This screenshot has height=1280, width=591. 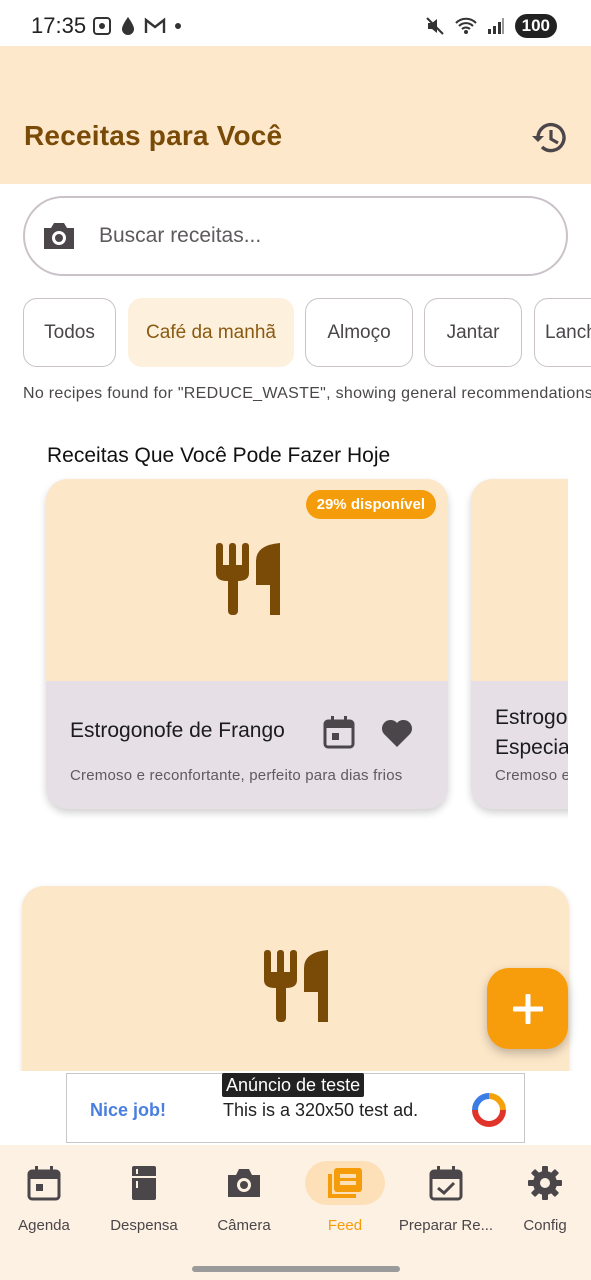 I want to click on section-title: Receitas Que Você Pode Fazer Hoje, so click(x=219, y=455).